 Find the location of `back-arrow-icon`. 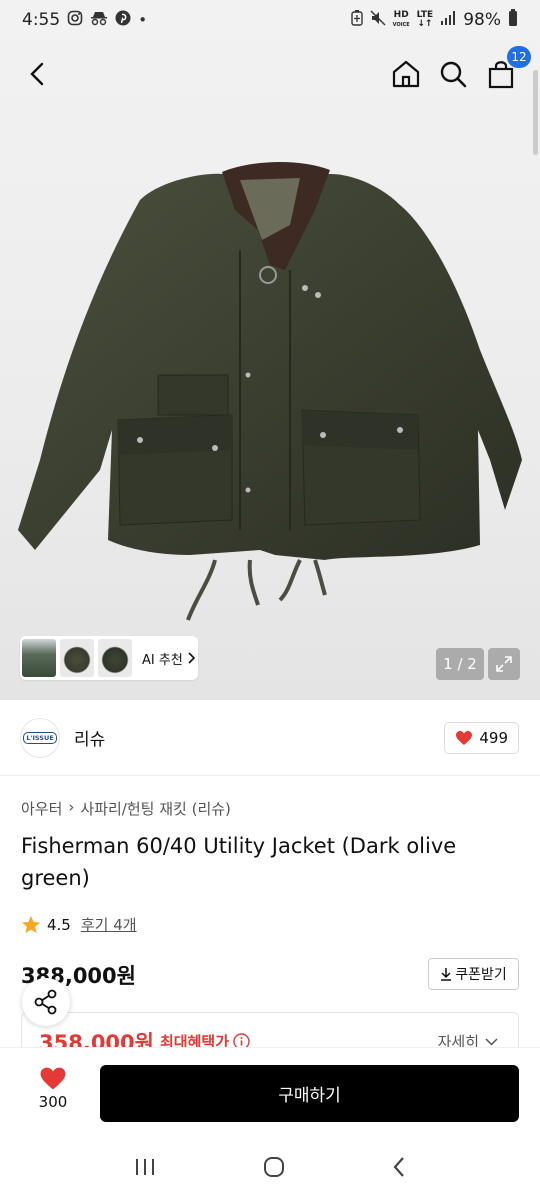

back-arrow-icon is located at coordinates (37, 74).